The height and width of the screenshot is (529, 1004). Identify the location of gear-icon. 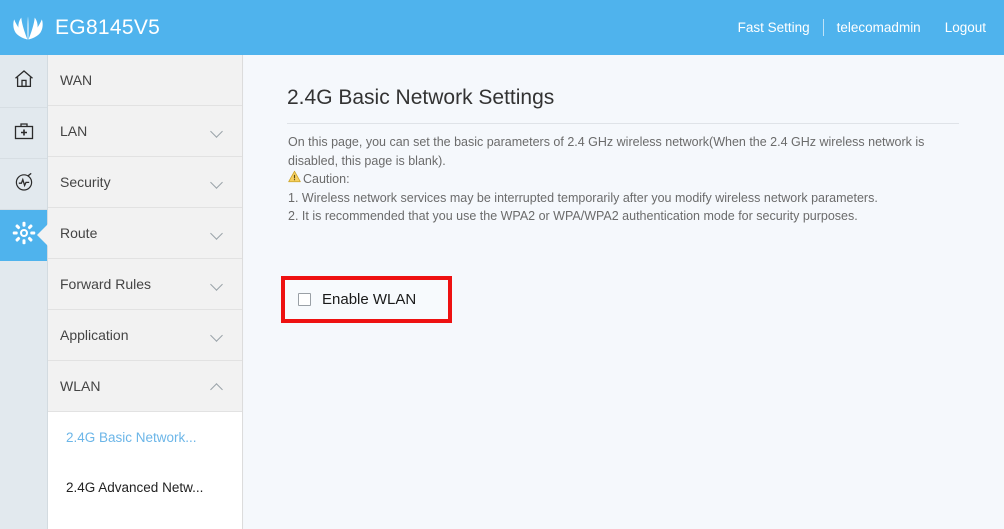
(24, 235).